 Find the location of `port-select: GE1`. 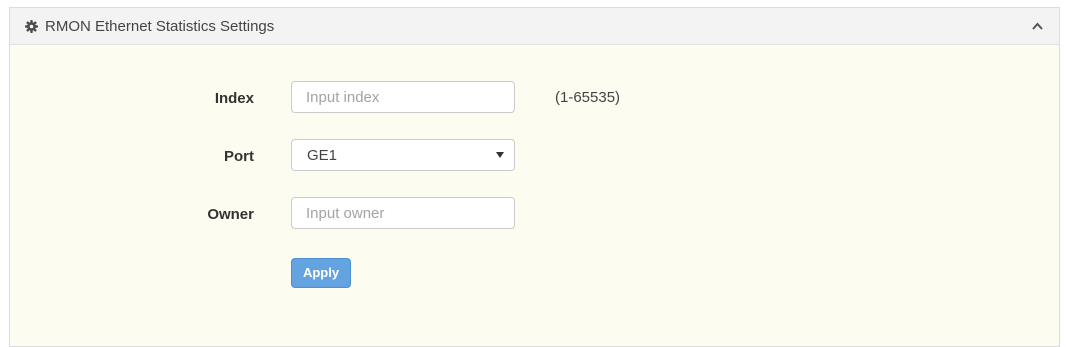

port-select: GE1 is located at coordinates (403, 155).